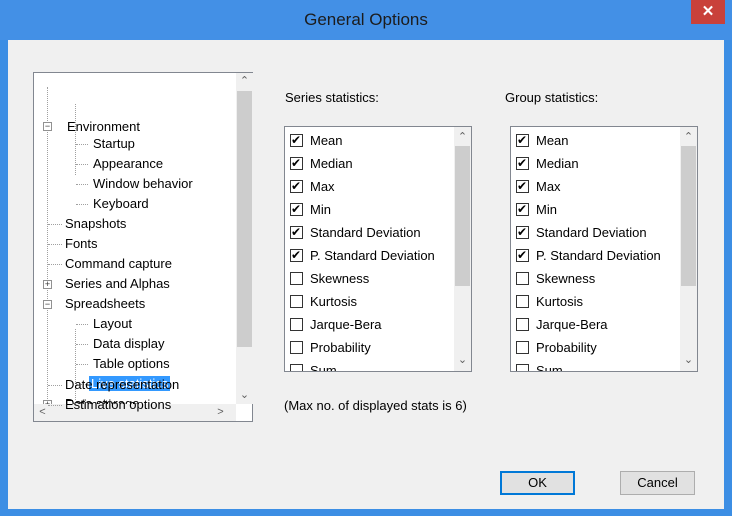  What do you see at coordinates (462, 216) in the screenshot?
I see `series-list-scroll-thumb` at bounding box center [462, 216].